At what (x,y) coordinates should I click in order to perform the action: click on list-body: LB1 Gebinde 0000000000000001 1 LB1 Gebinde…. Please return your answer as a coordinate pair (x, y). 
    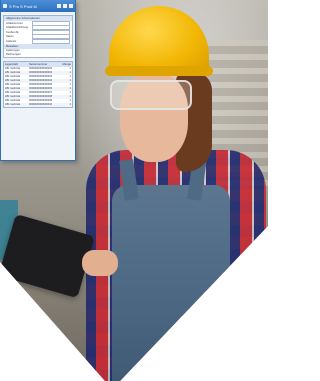
    Looking at the image, I should click on (38, 87).